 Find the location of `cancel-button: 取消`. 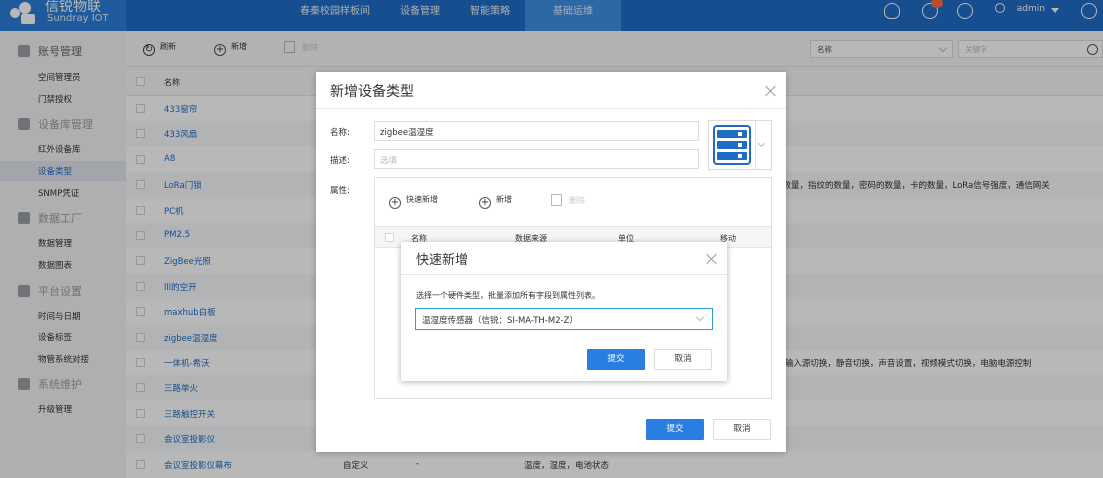

cancel-button: 取消 is located at coordinates (742, 429).